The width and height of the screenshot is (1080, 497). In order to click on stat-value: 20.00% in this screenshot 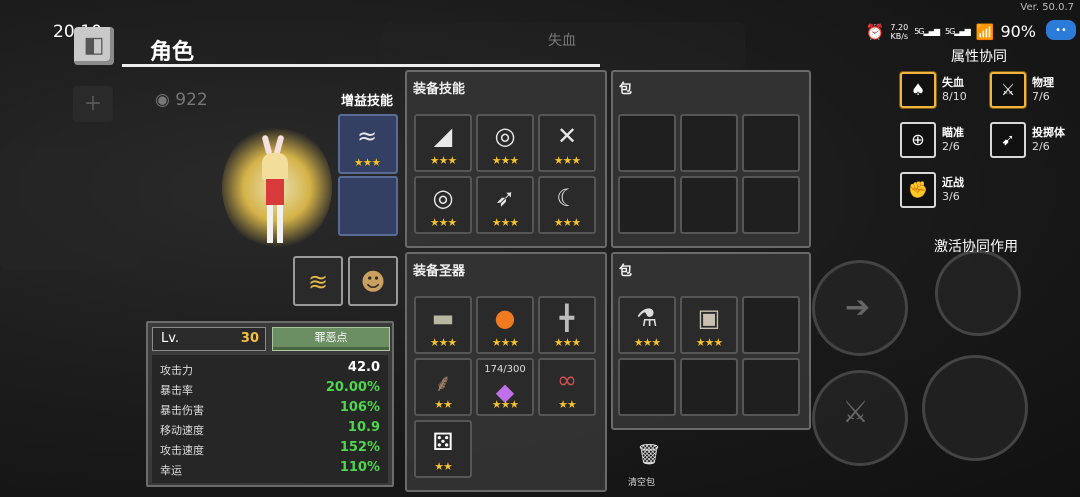, I will do `click(352, 387)`.